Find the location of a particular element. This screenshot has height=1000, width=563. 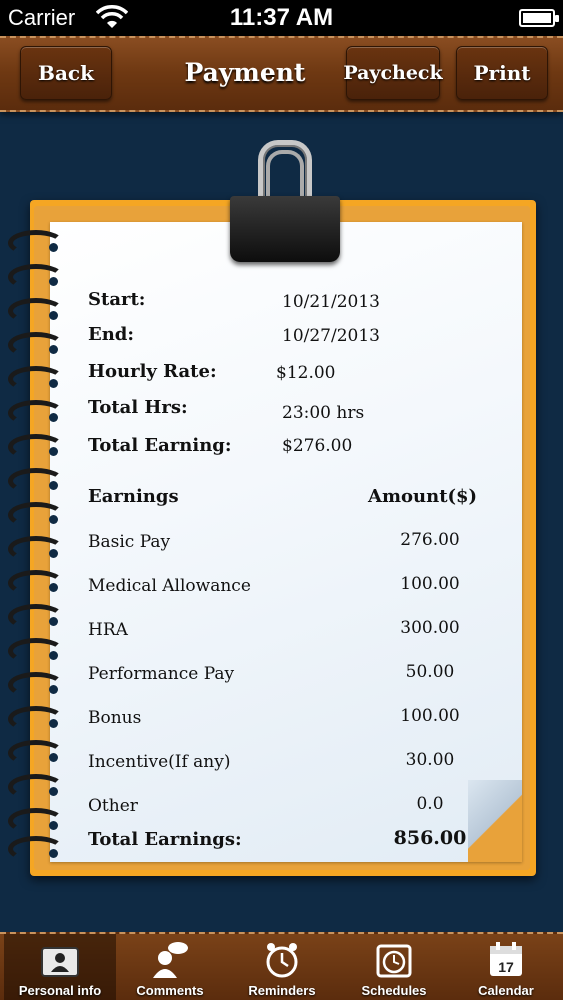

tab-label: Personal info is located at coordinates (60, 990).